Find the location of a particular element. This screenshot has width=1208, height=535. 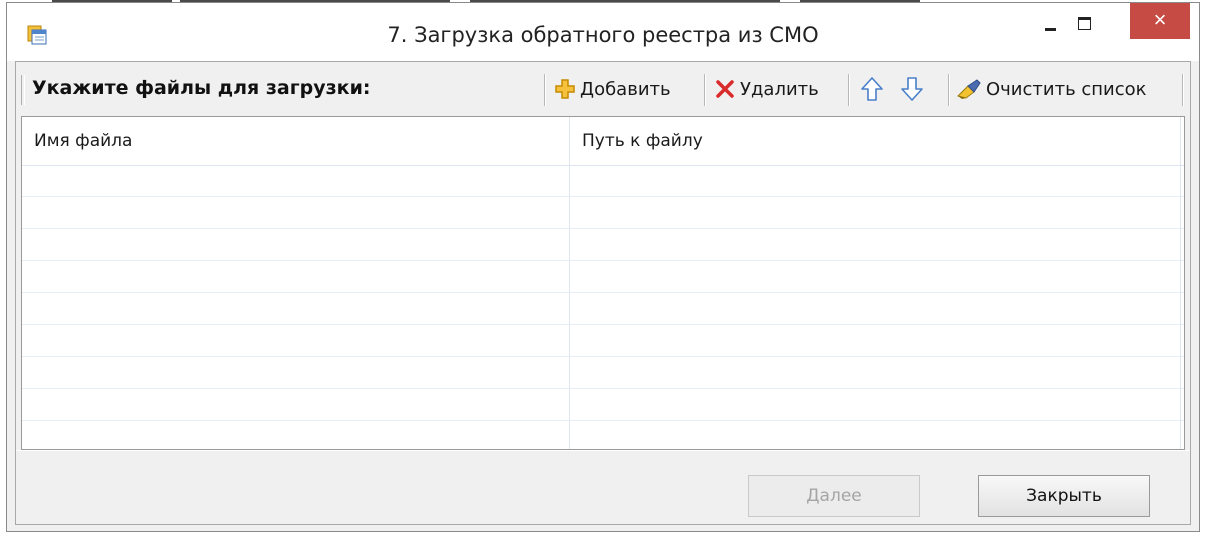

add-button: Добавить is located at coordinates (612, 89).